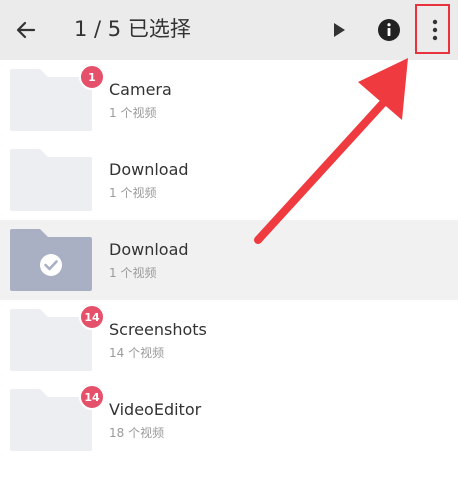  Describe the element at coordinates (51, 180) in the screenshot. I see `folder-icon` at that location.